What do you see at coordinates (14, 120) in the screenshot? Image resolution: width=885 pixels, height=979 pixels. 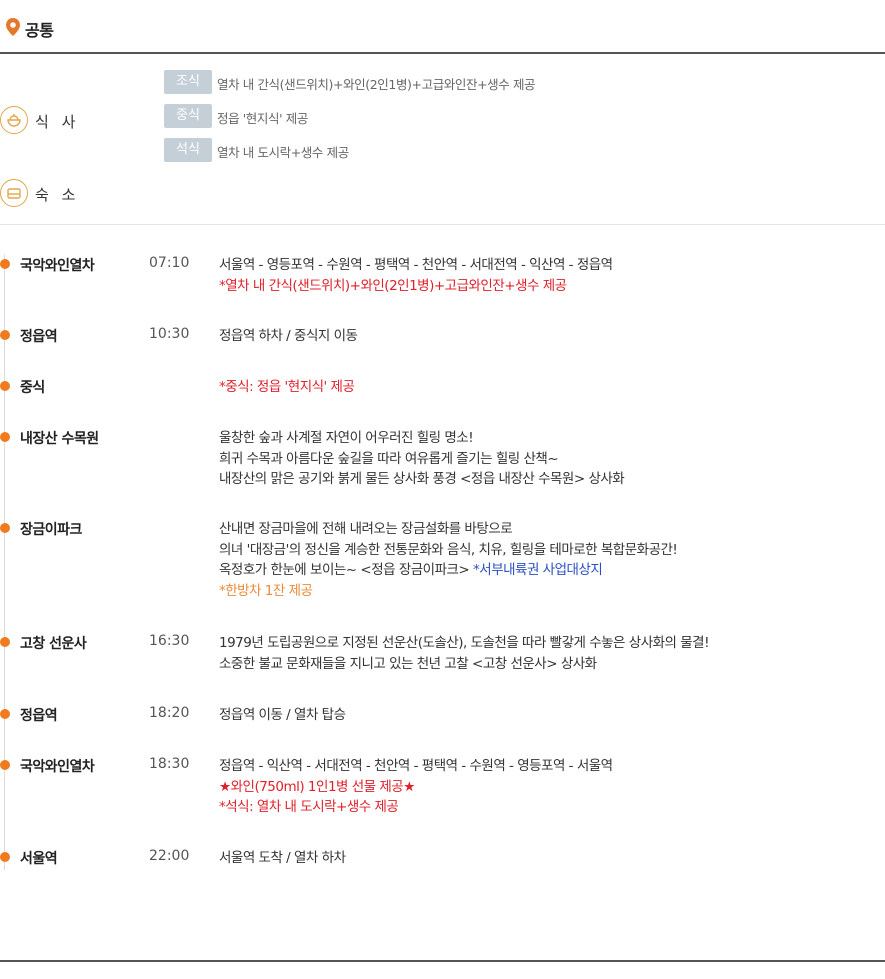 I see `meal-bowl-icon` at bounding box center [14, 120].